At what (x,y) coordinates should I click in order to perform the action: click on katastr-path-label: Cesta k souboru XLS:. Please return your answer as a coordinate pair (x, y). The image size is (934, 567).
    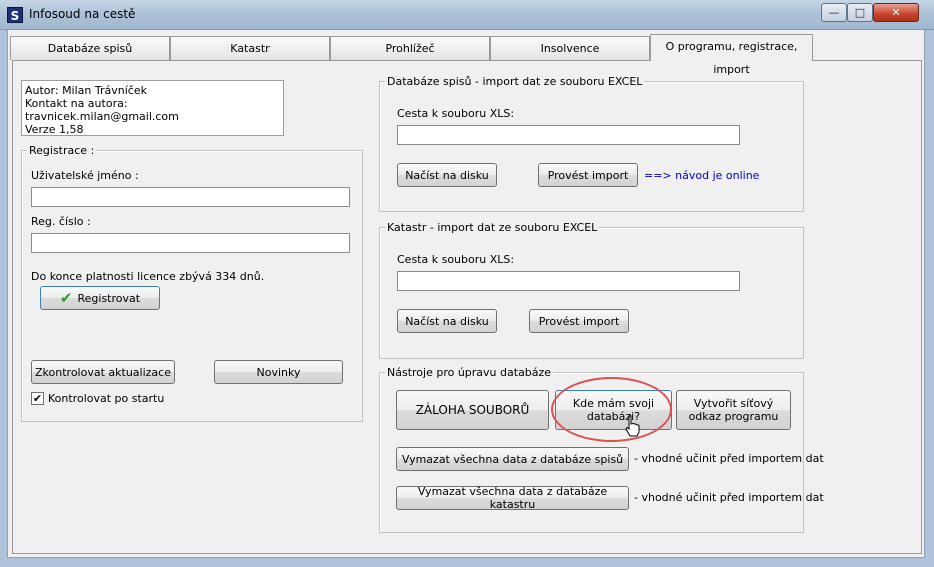
    Looking at the image, I should click on (456, 259).